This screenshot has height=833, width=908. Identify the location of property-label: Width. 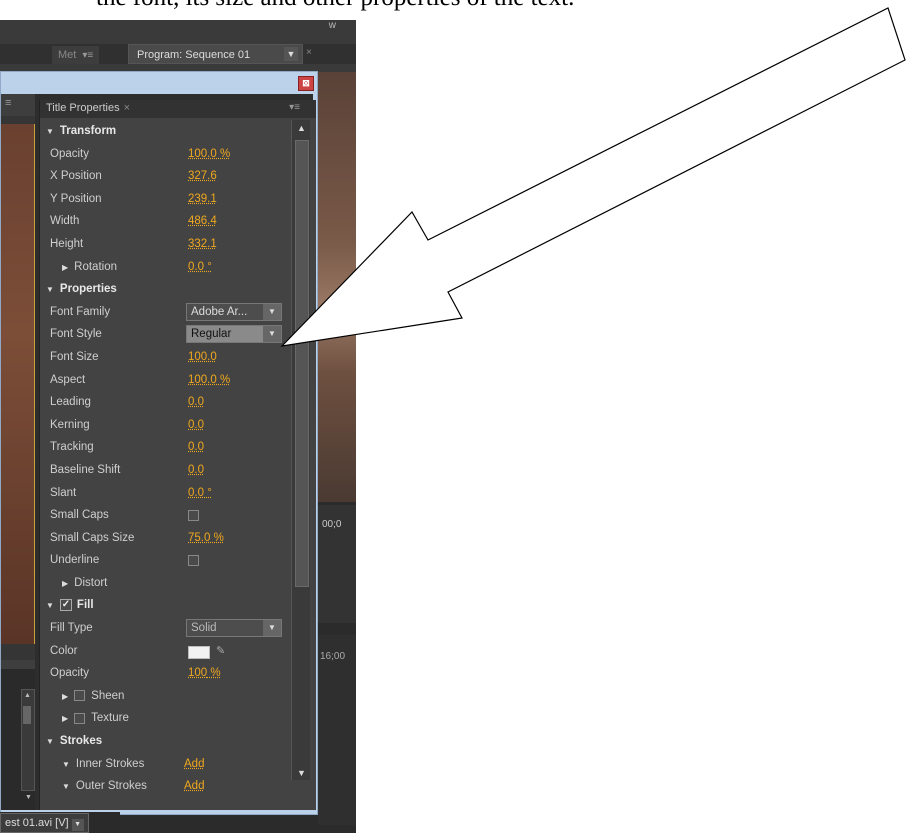
(65, 221).